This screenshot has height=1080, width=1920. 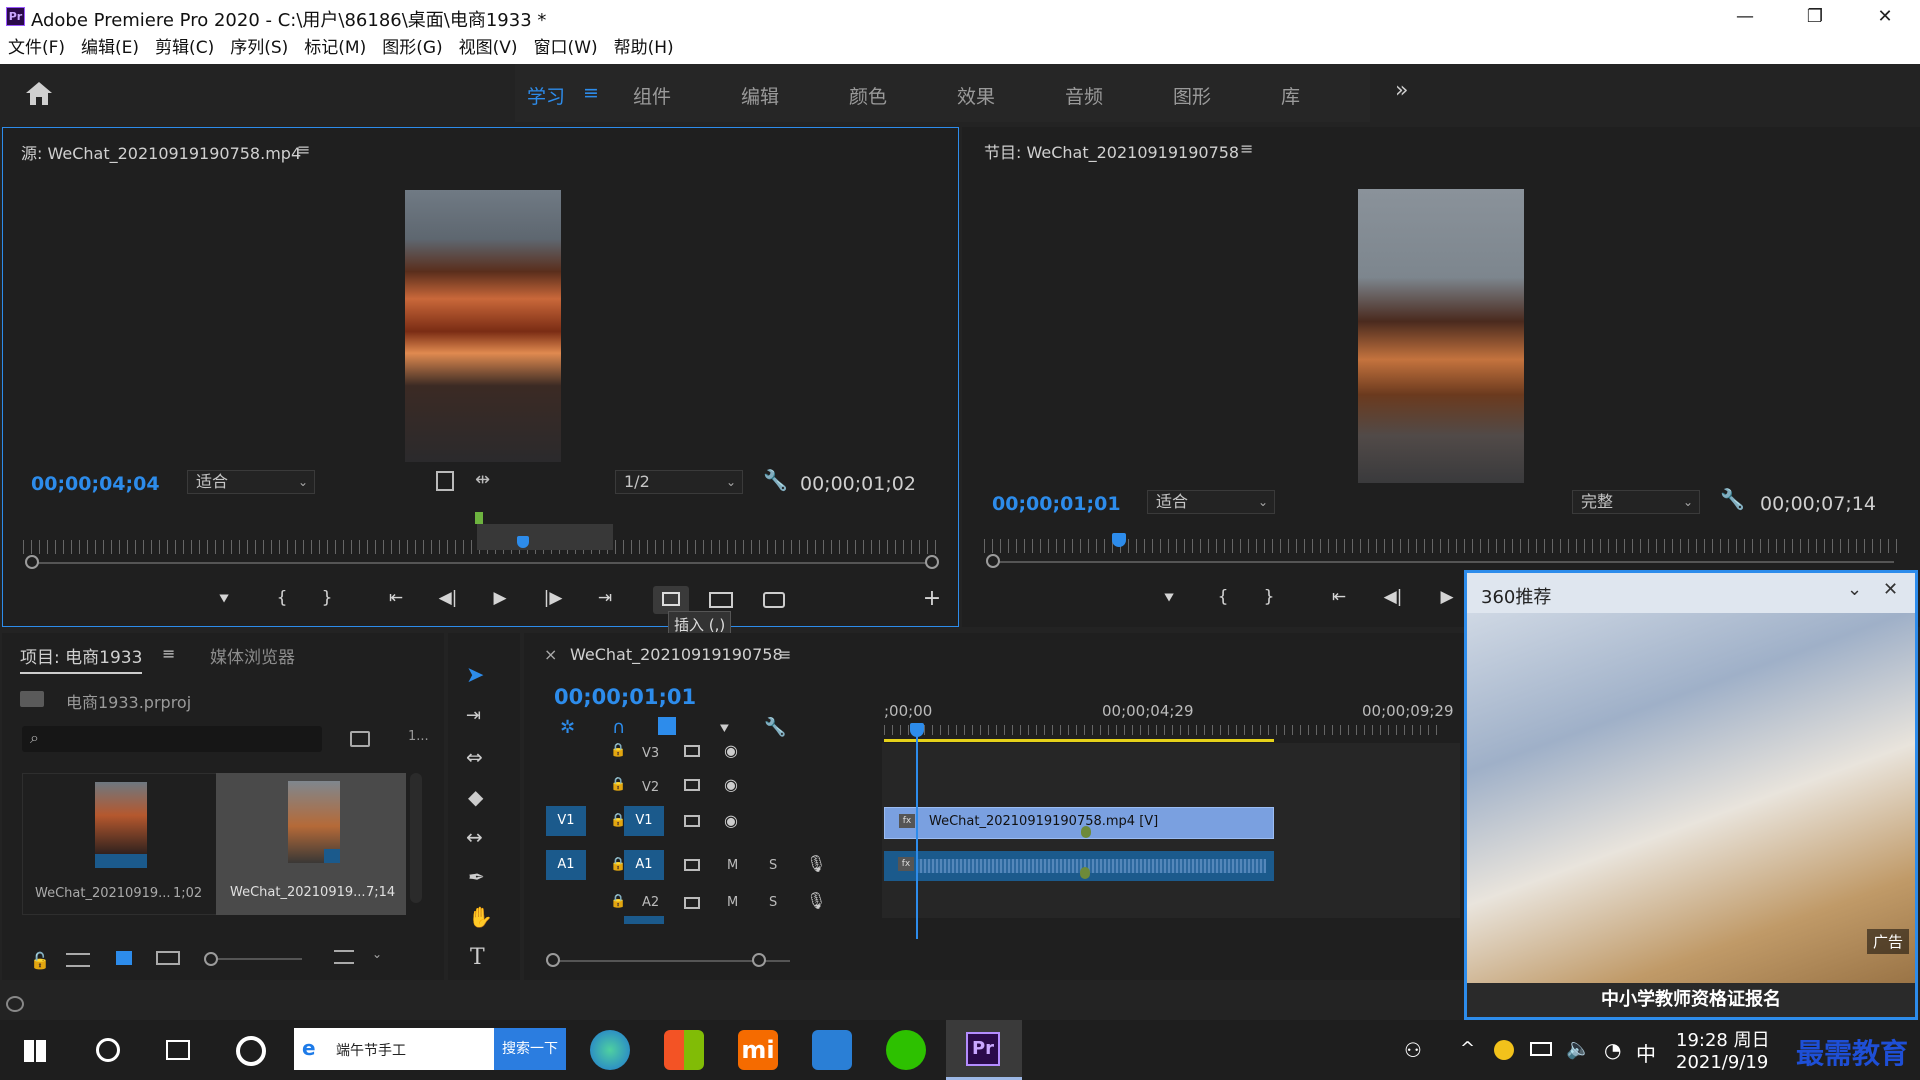 I want to click on premiere-taskbar-button: Pr, so click(x=984, y=1050).